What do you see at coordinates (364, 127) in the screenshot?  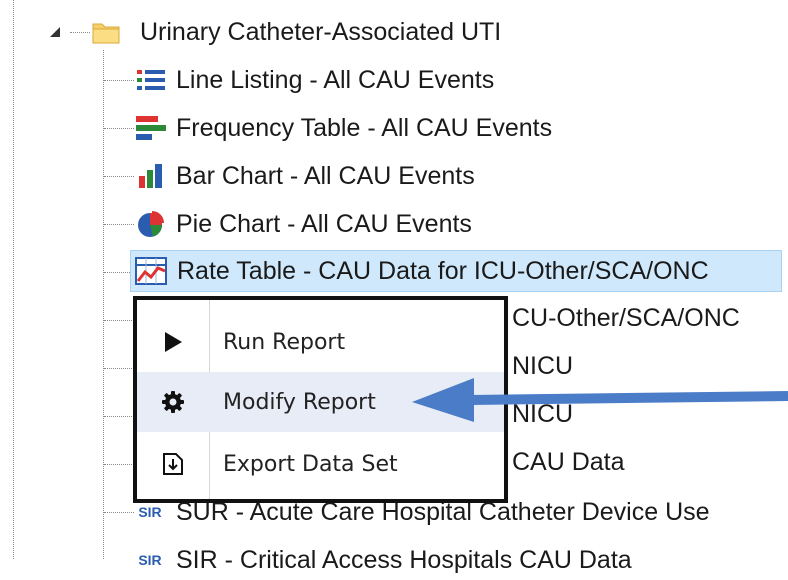 I see `tree-item-label: Frequency Table - All CAU Events` at bounding box center [364, 127].